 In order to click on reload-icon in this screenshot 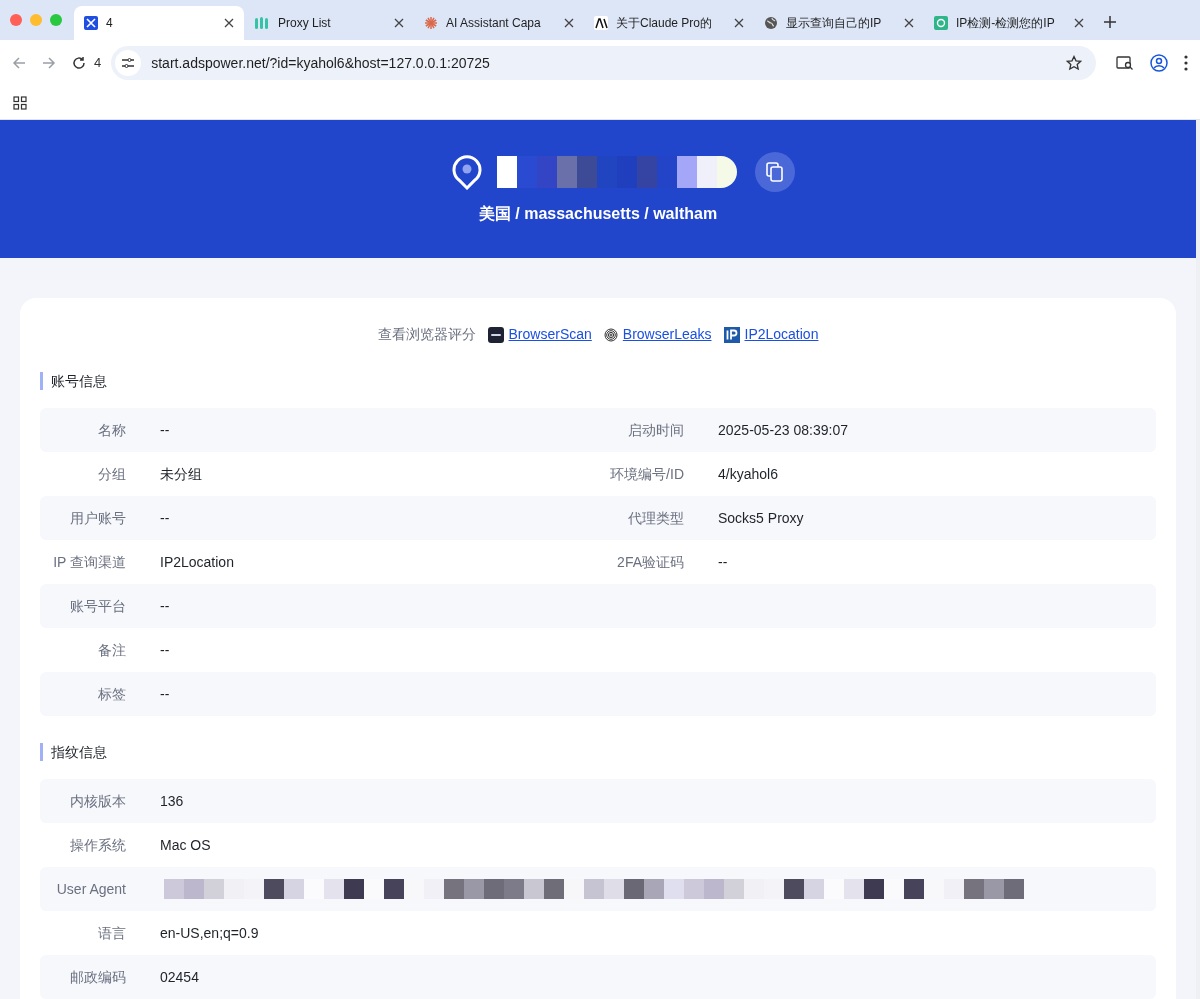, I will do `click(79, 63)`.